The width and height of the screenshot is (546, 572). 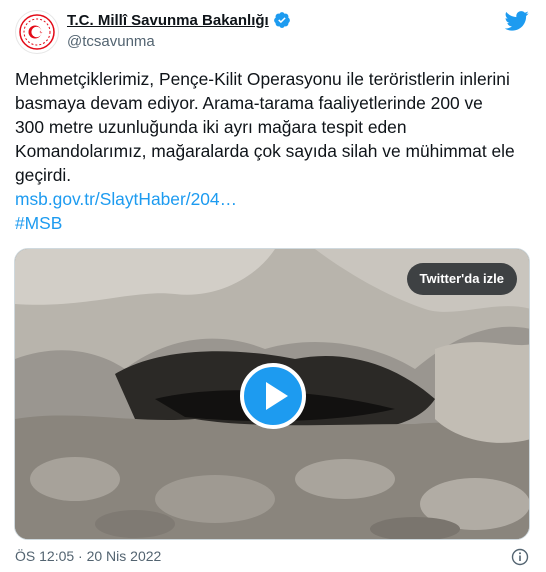 I want to click on hashtag-link: #MSB, so click(x=265, y=223).